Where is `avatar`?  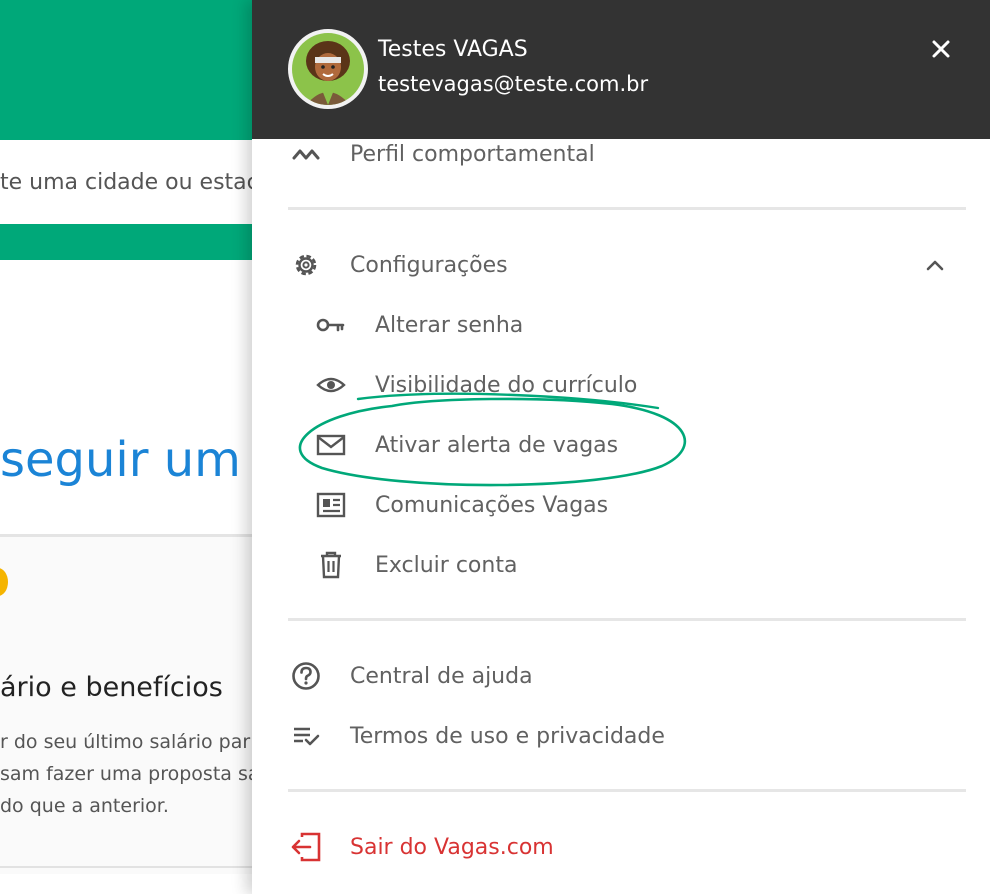 avatar is located at coordinates (328, 69).